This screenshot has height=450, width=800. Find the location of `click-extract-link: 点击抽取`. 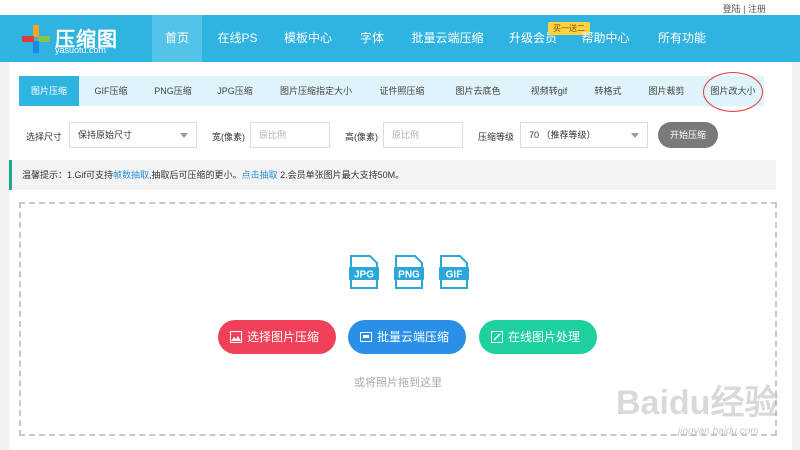

click-extract-link: 点击抽取 is located at coordinates (260, 175).